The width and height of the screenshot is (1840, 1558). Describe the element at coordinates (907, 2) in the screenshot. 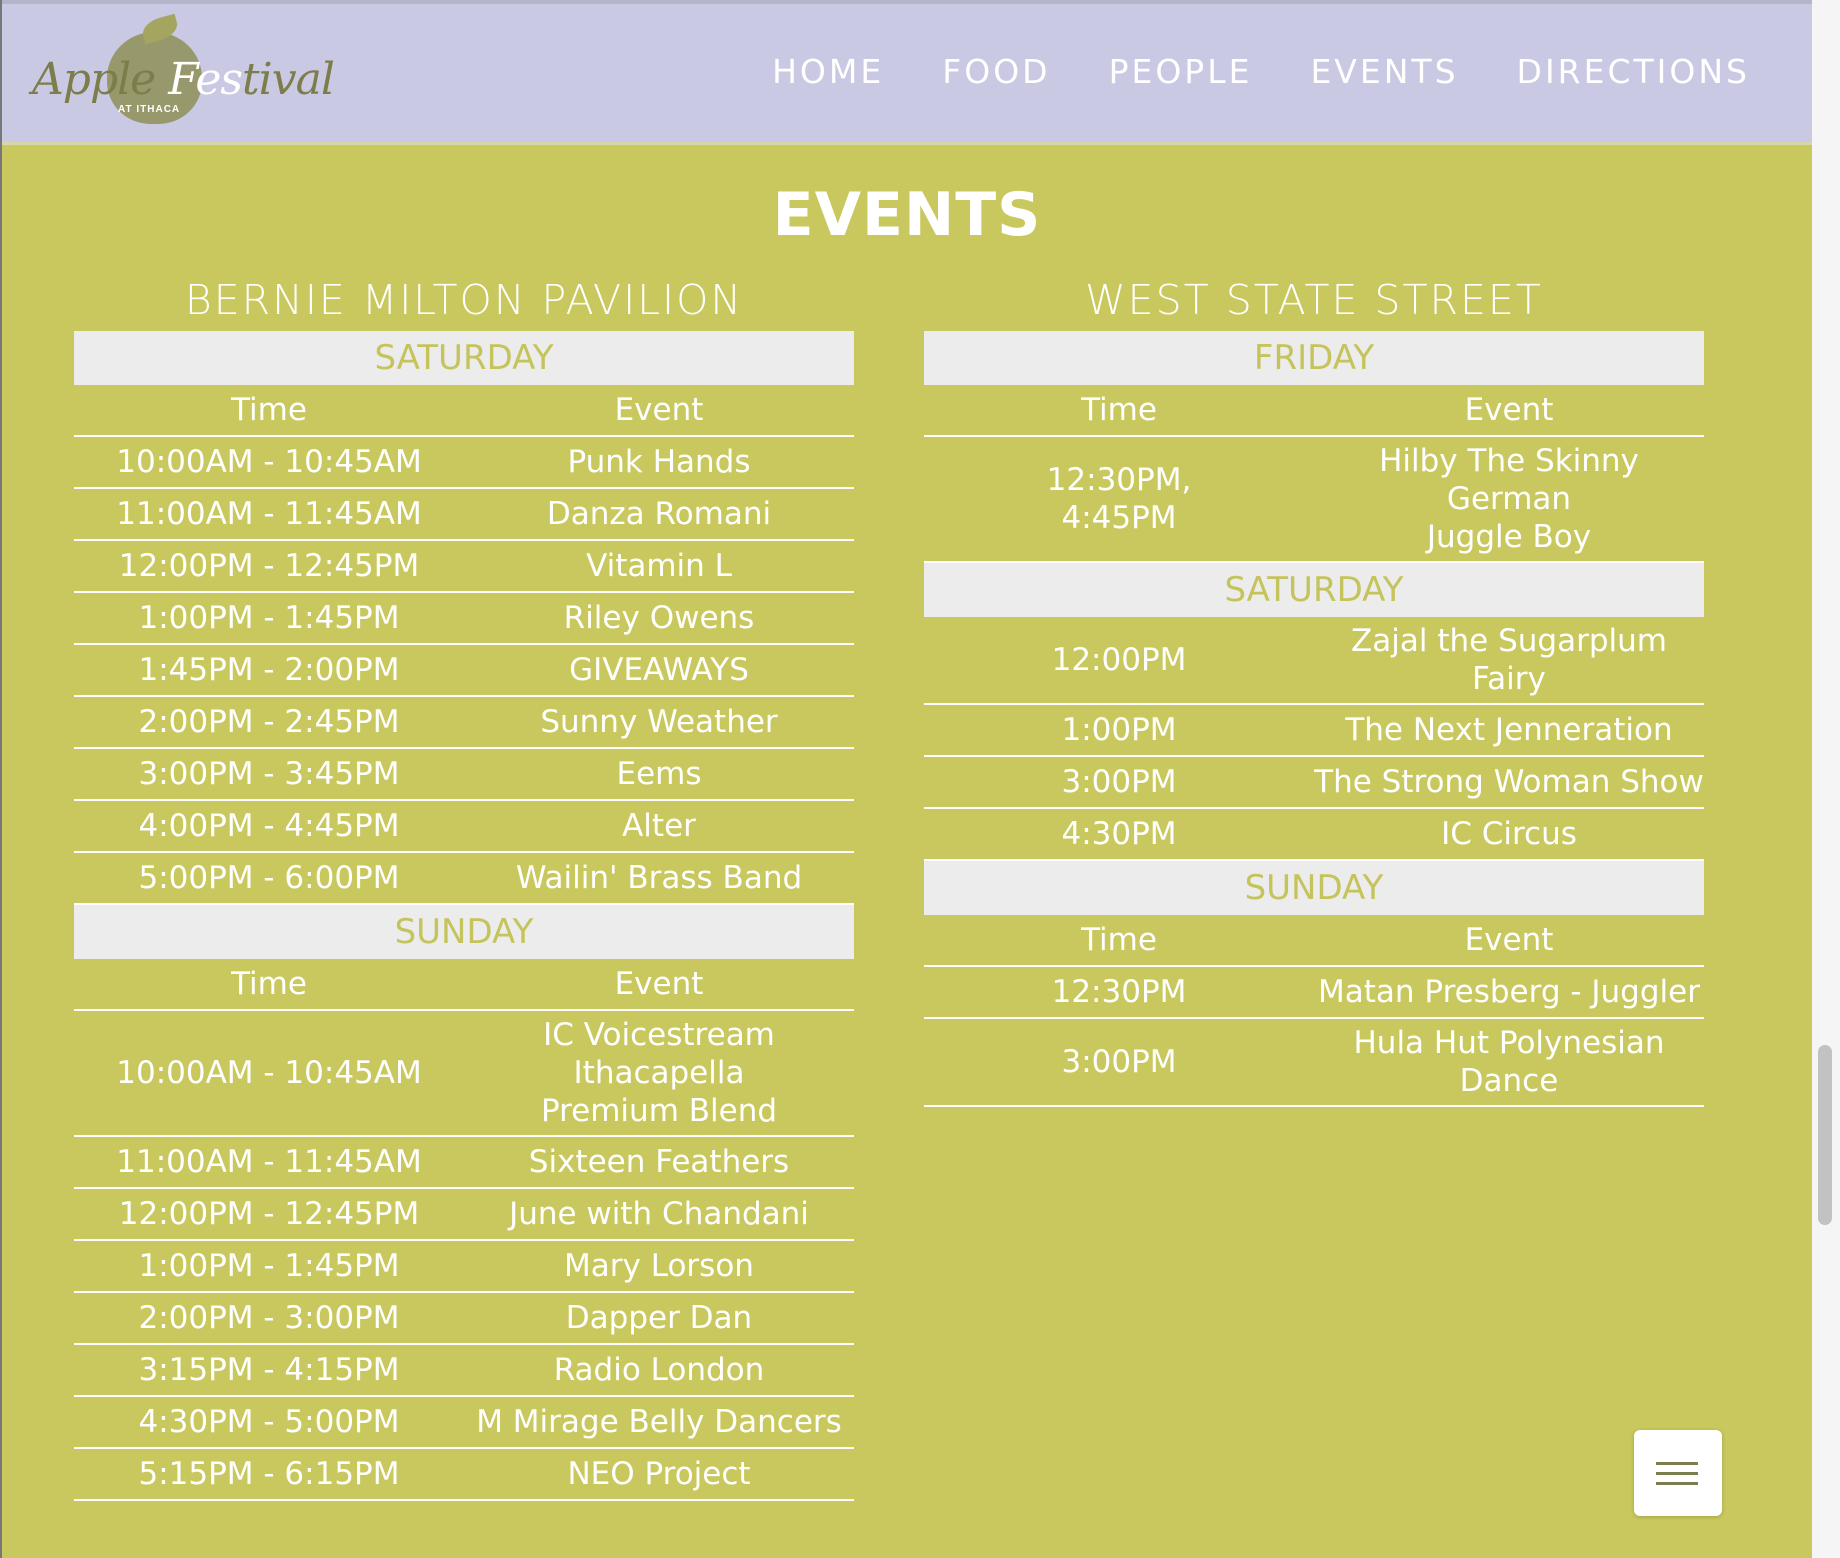

I see `nav-top-strip` at that location.